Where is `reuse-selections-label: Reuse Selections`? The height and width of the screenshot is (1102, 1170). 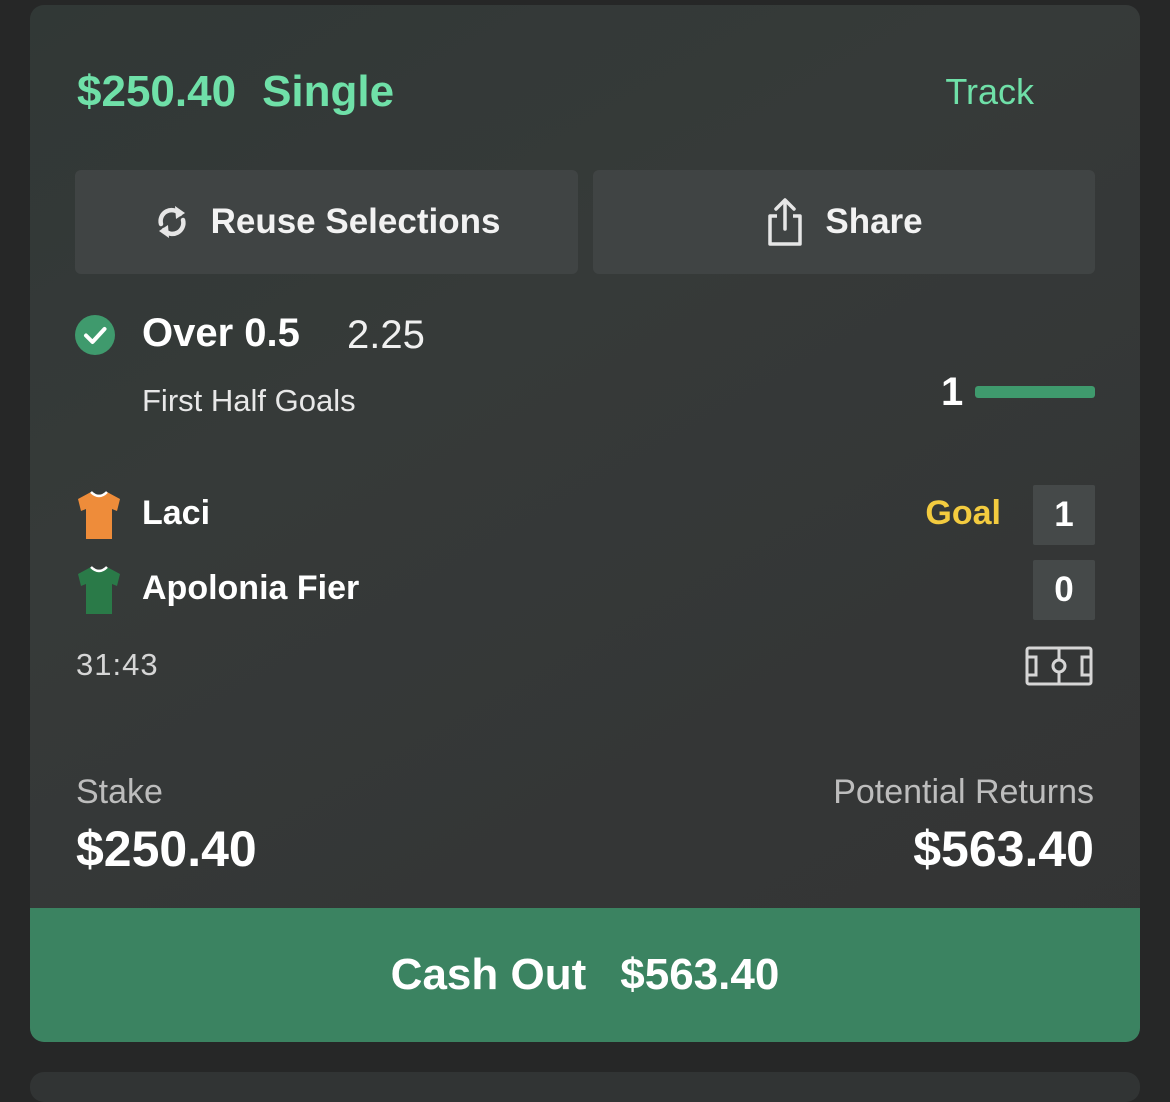
reuse-selections-label: Reuse Selections is located at coordinates (355, 221).